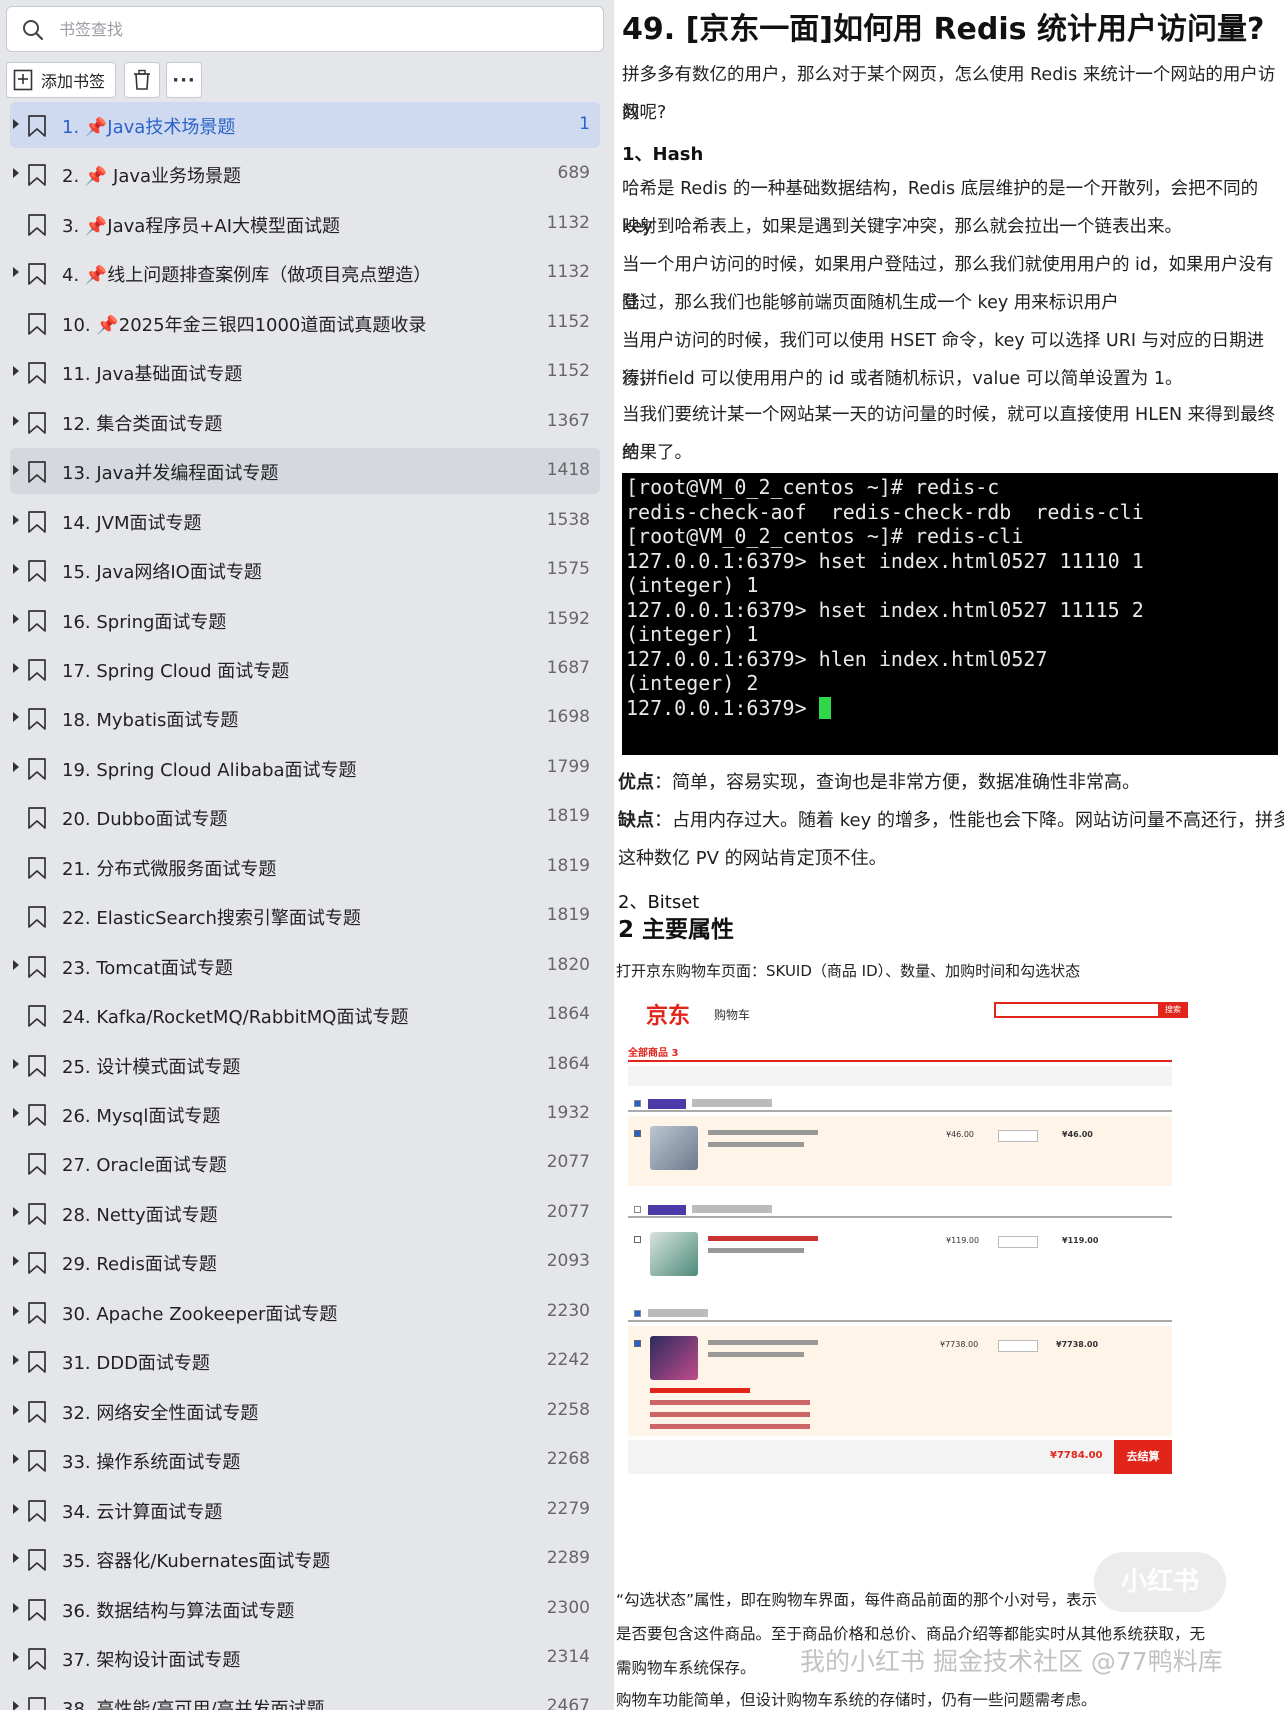 The image size is (1284, 1710). What do you see at coordinates (305, 323) in the screenshot?
I see `bookmark-item: 10. 📌2025年金三银四1000道面试真题收录 1152` at bounding box center [305, 323].